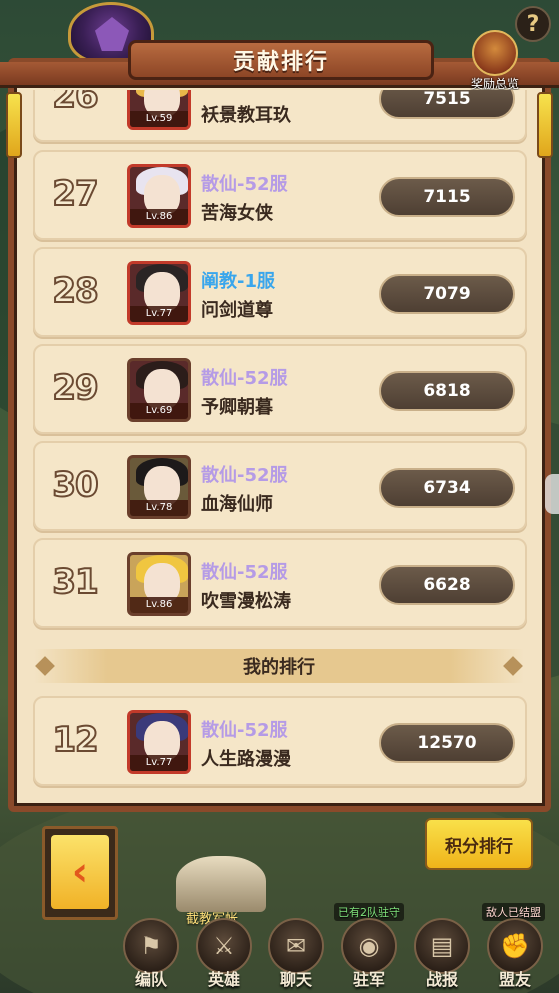  I want to click on rank-number: 27, so click(75, 194).